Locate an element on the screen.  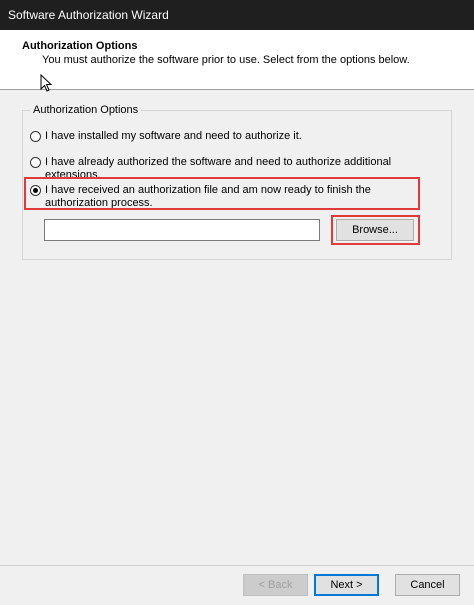
header-title: Authorization Options is located at coordinates (80, 46).